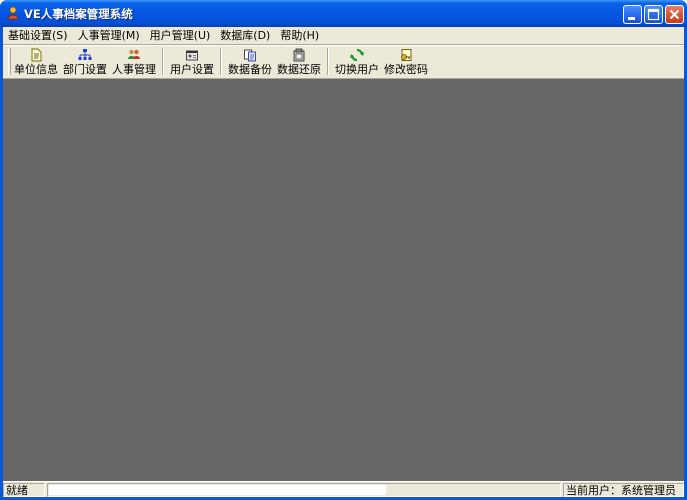  Describe the element at coordinates (9, 61) in the screenshot. I see `toolbar-grip` at that location.